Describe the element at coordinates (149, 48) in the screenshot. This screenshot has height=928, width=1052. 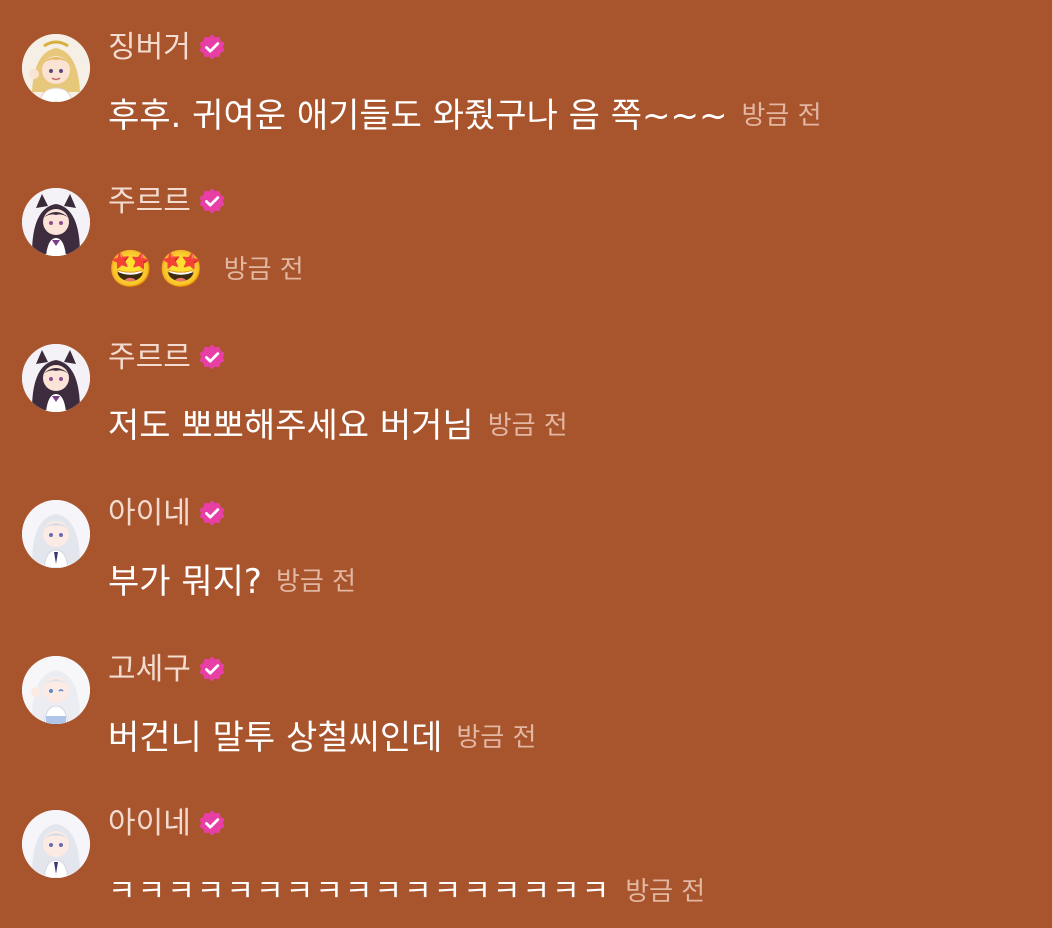
I see `user-name: 징버거` at that location.